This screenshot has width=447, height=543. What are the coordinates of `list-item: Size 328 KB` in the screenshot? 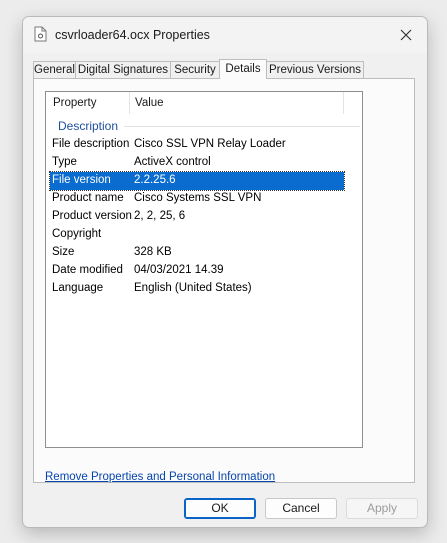 It's located at (197, 253).